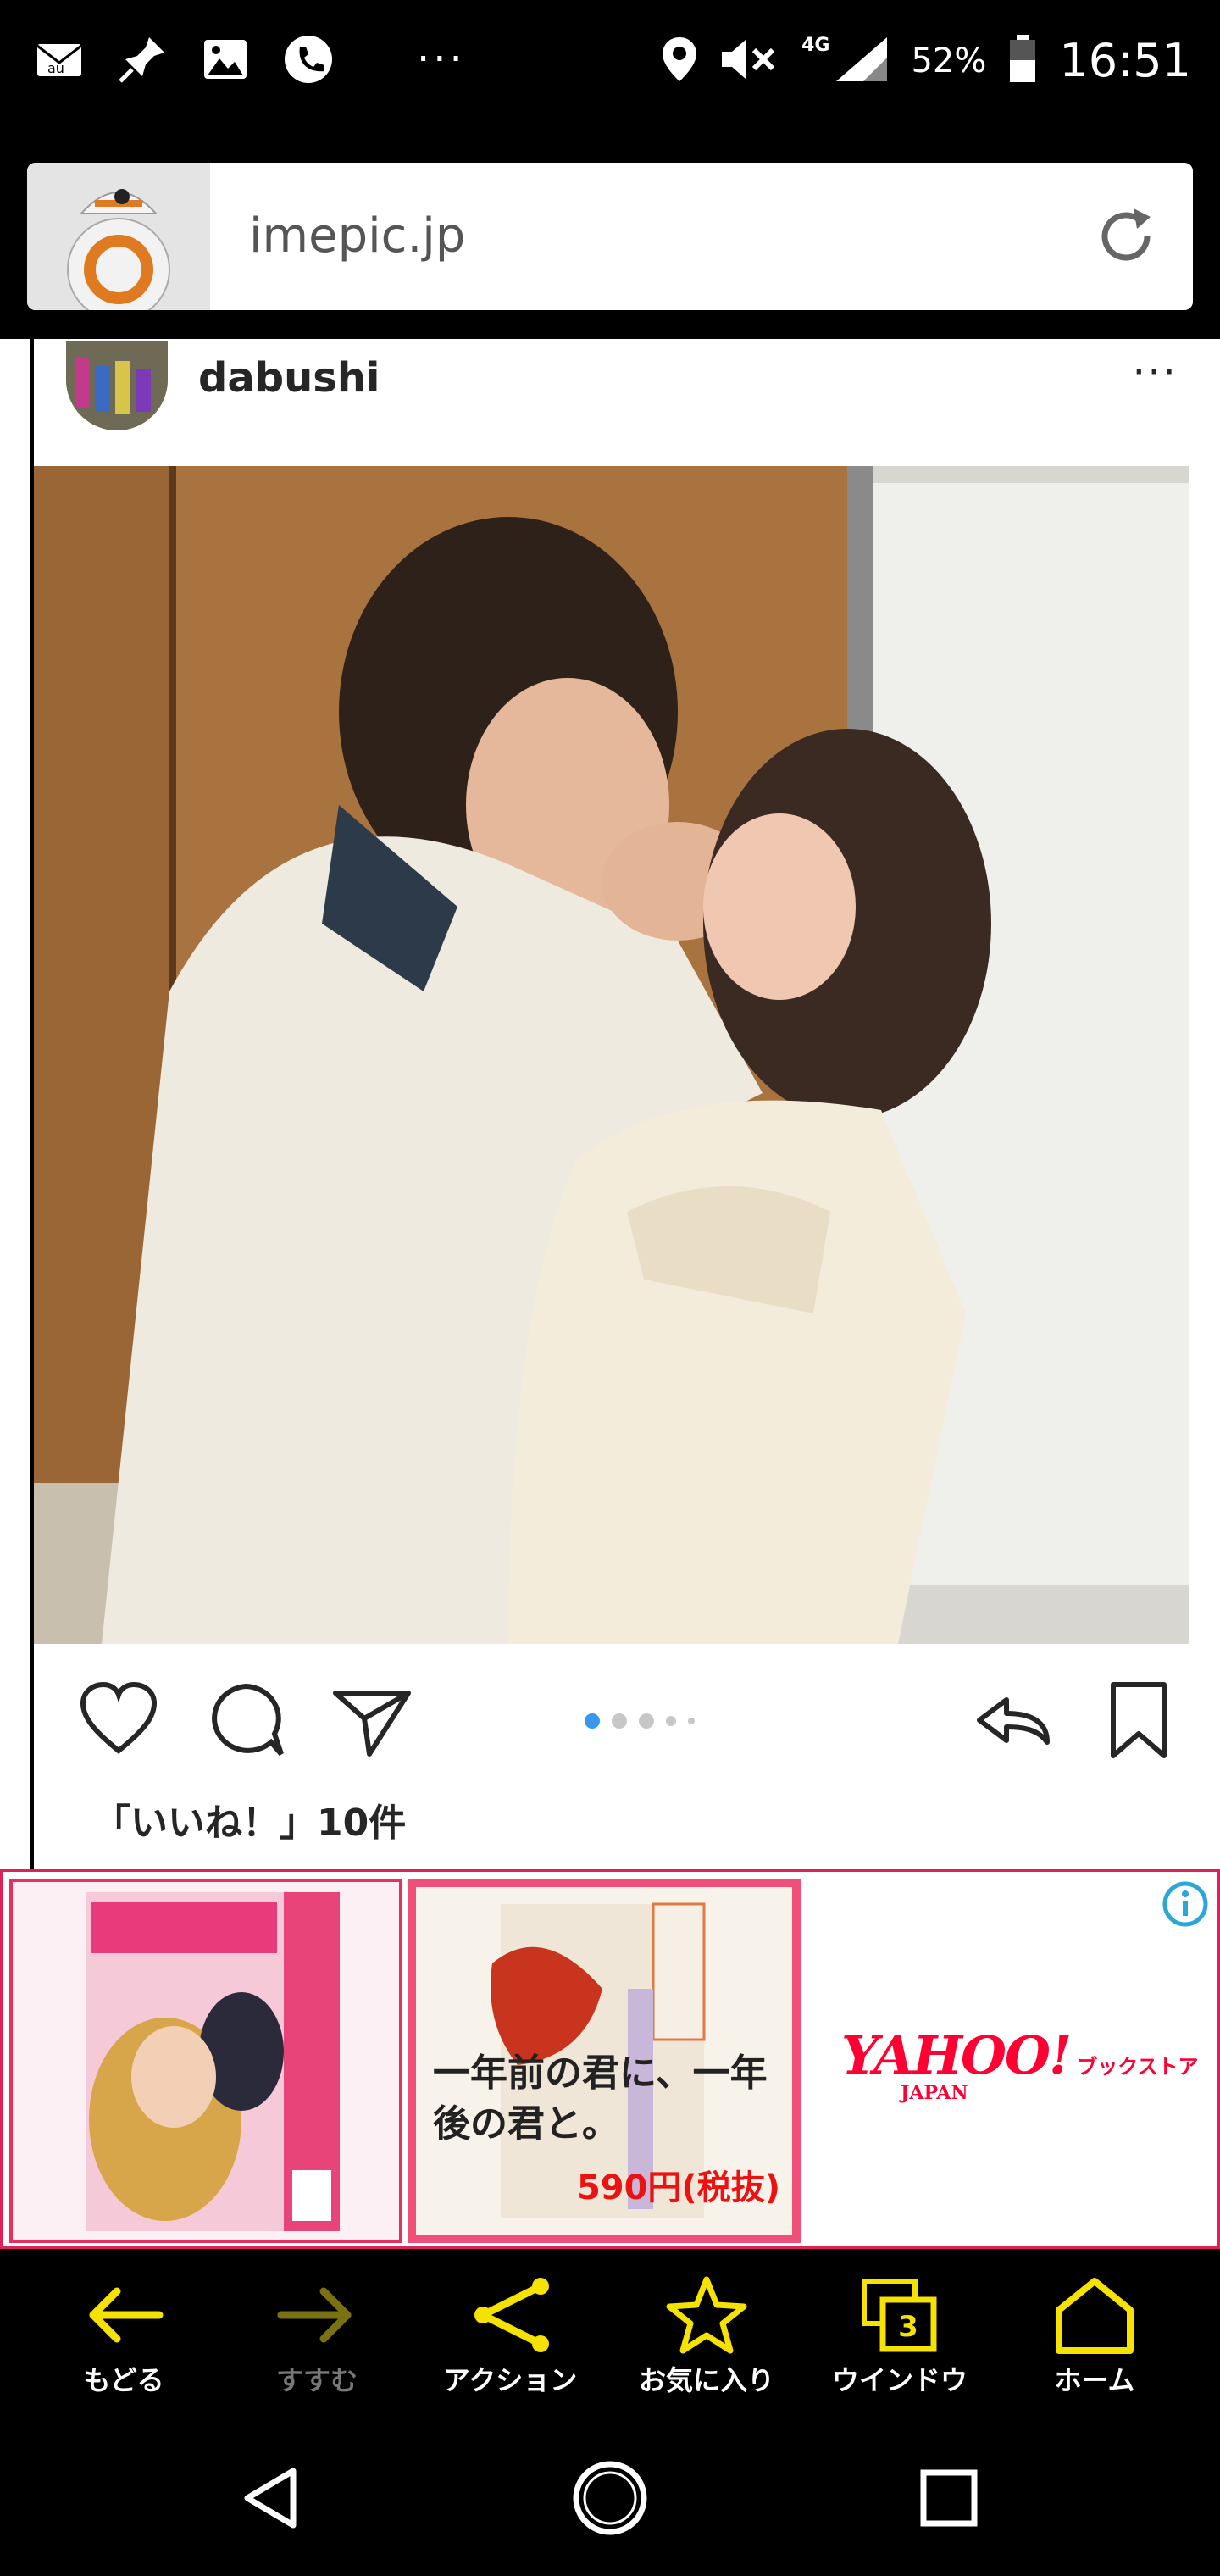 Image resolution: width=1220 pixels, height=2576 pixels. Describe the element at coordinates (899, 2380) in the screenshot. I see `windows-label: ウインドウ` at that location.